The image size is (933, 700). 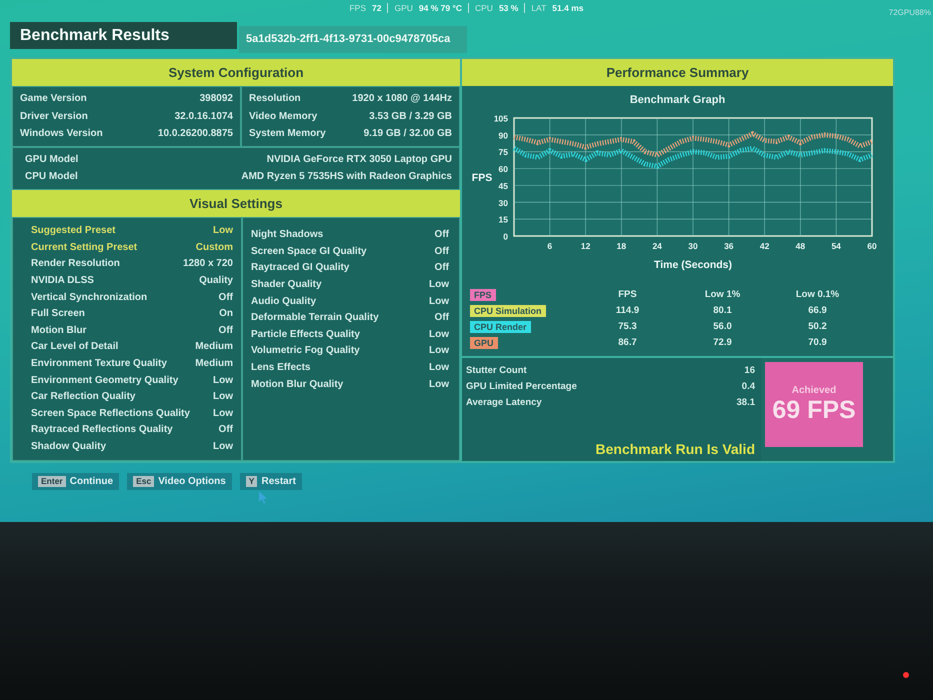 What do you see at coordinates (280, 368) in the screenshot?
I see `setting-label: Lens Effects` at bounding box center [280, 368].